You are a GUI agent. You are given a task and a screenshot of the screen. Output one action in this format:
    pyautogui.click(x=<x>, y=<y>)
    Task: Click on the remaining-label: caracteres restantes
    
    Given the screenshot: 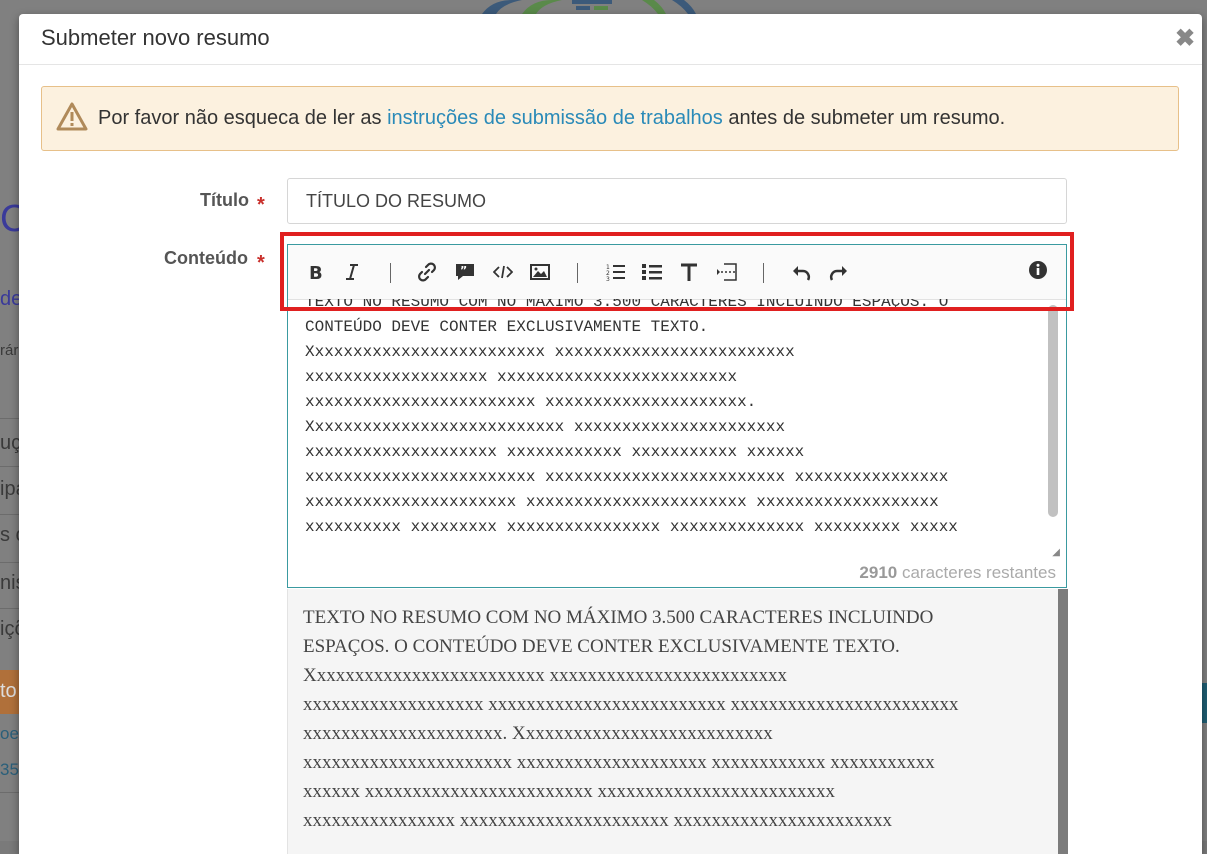 What is the action you would take?
    pyautogui.click(x=976, y=572)
    